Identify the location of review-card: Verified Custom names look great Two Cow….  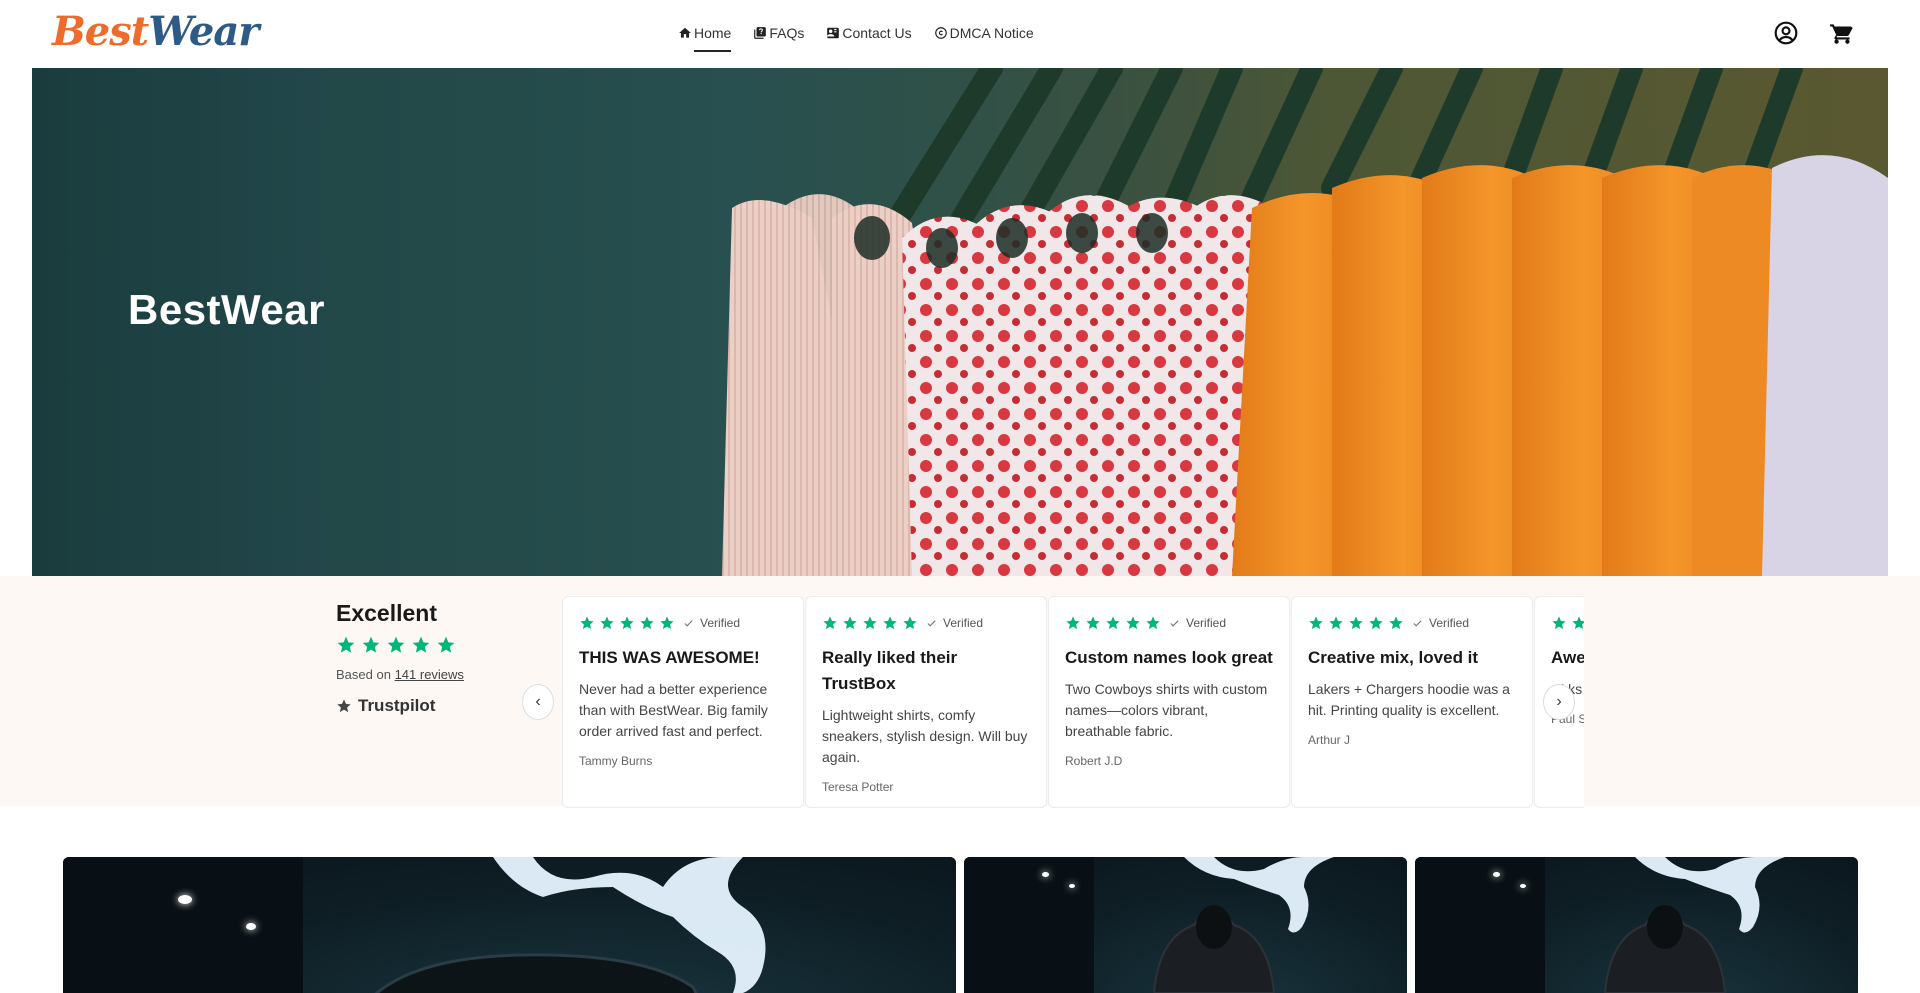
(1169, 702).